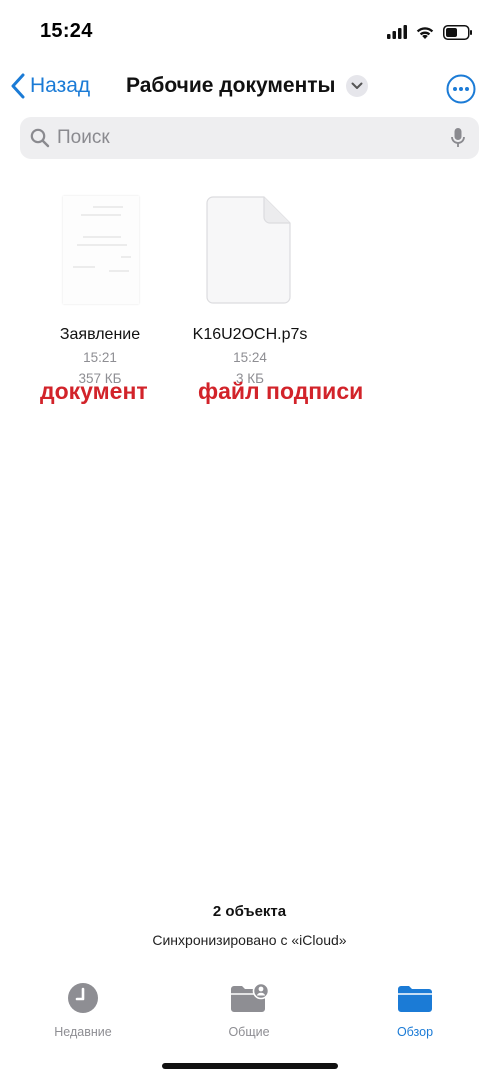 This screenshot has width=499, height=1080. Describe the element at coordinates (250, 334) in the screenshot. I see `file-name: K16U2OCH.p7s` at that location.